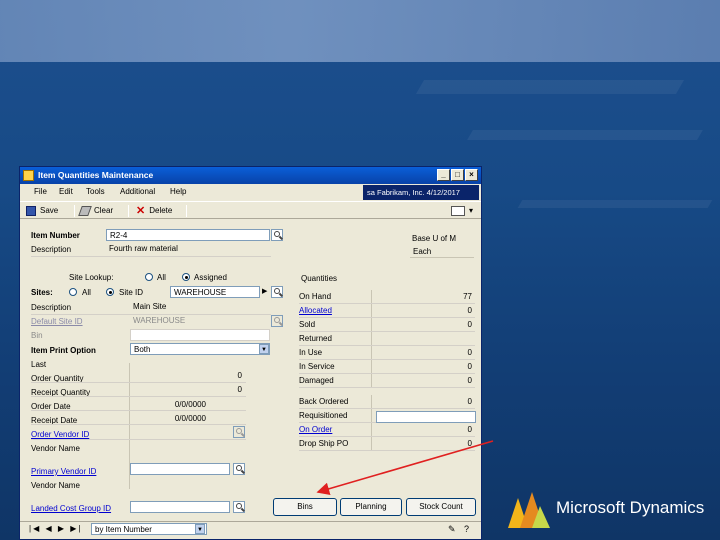 This screenshot has width=720, height=540. What do you see at coordinates (529, 510) in the screenshot?
I see `dynamics-logo-icon` at bounding box center [529, 510].